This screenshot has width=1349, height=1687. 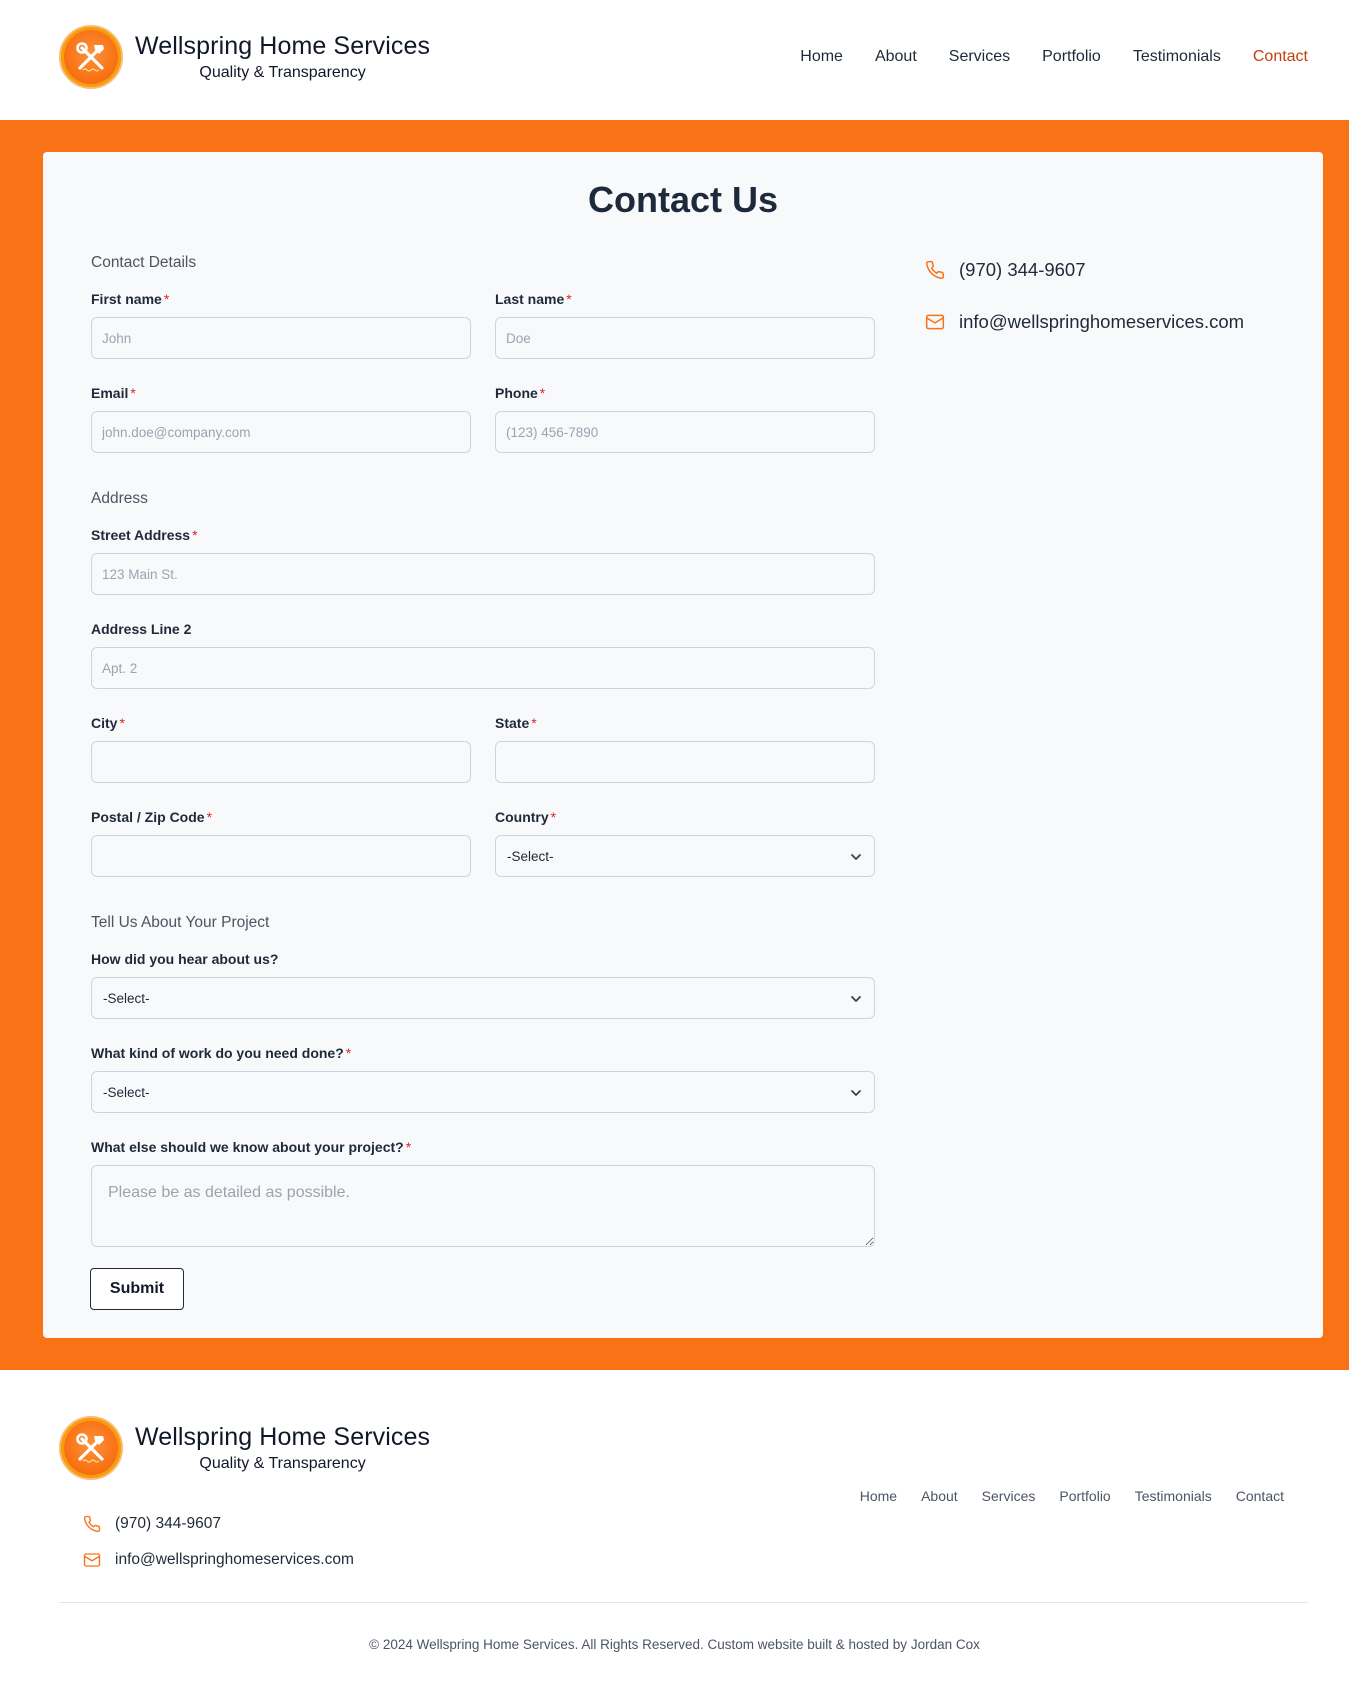 What do you see at coordinates (1022, 269) in the screenshot?
I see `contact-phone-text: (970) 344-9607` at bounding box center [1022, 269].